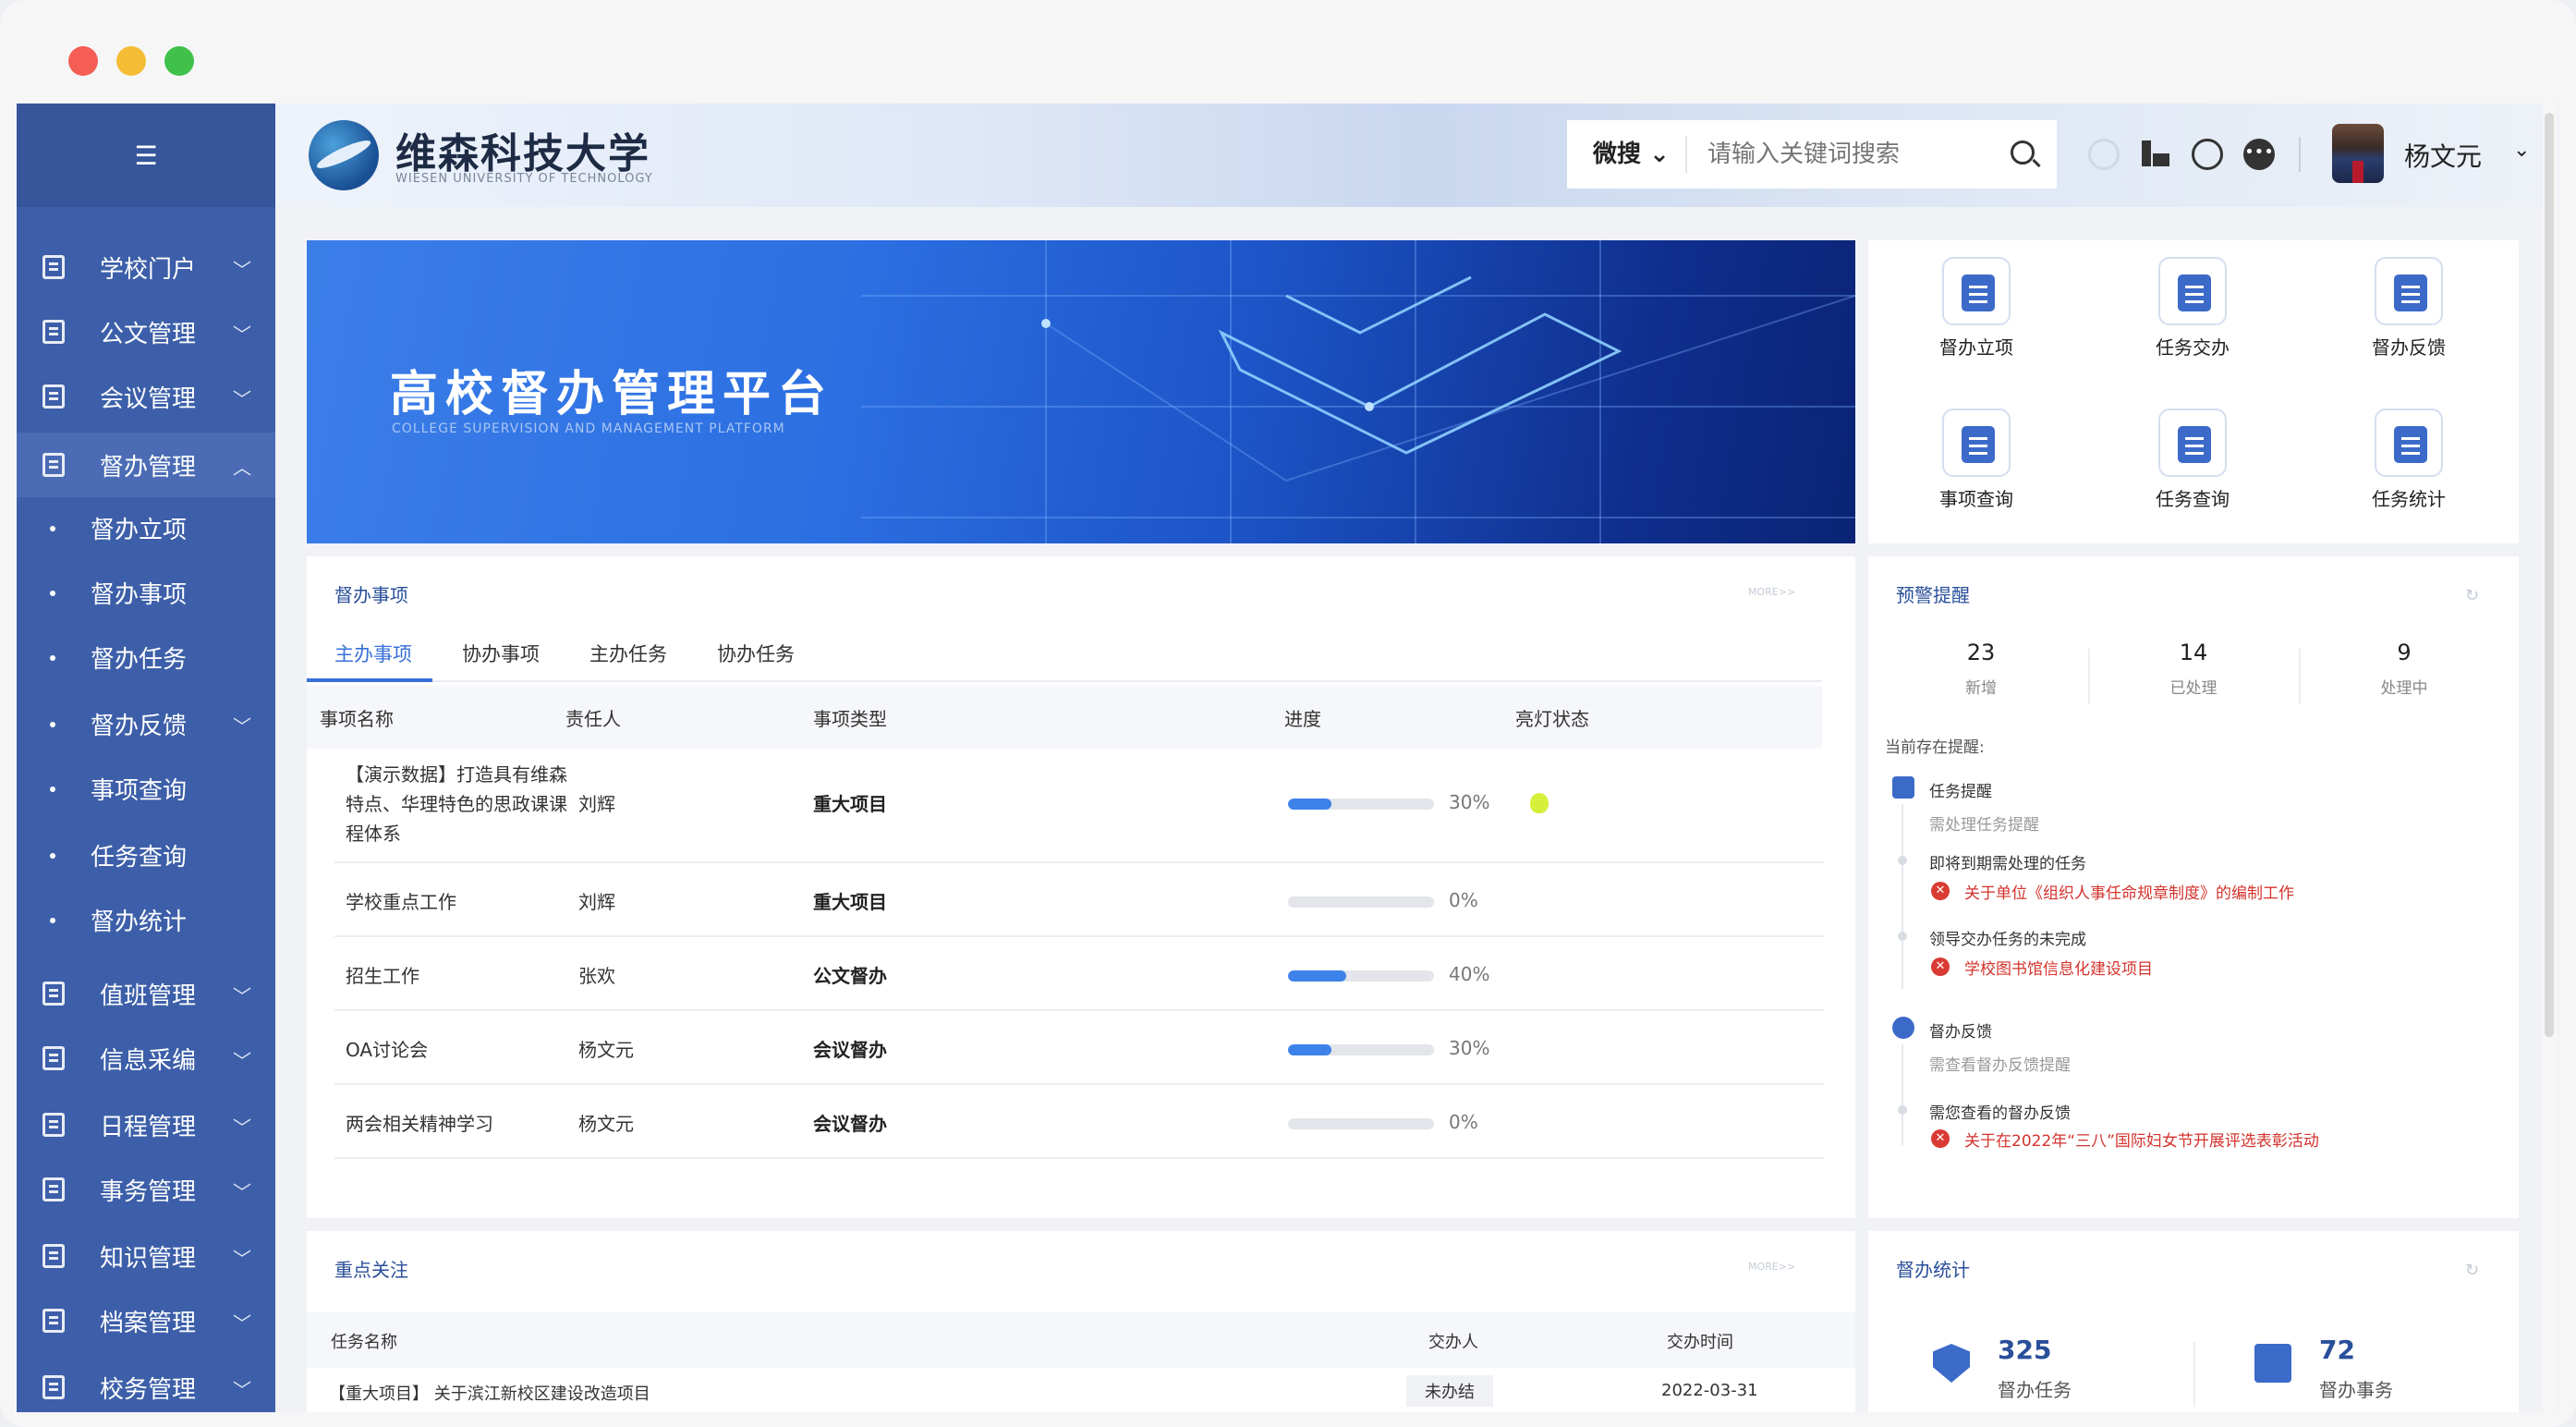 The width and height of the screenshot is (2576, 1427). I want to click on sidebar-subitem-feedback: 督办反馈 ﹀, so click(146, 723).